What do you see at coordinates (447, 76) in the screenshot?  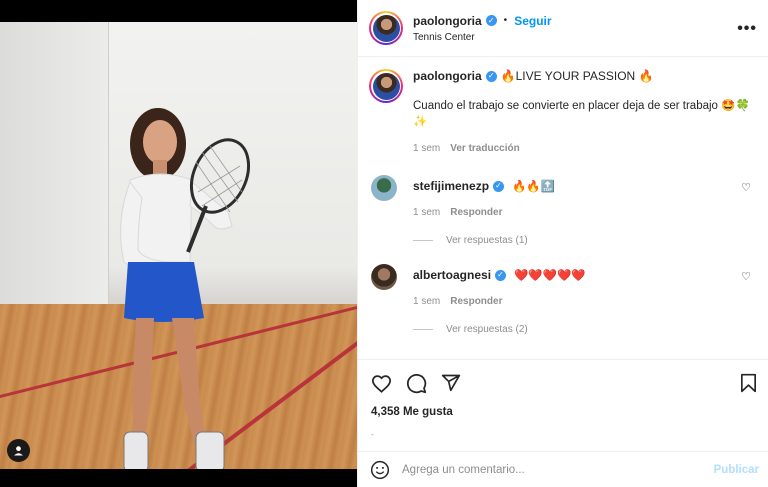 I see `caption-username: paolongoria` at bounding box center [447, 76].